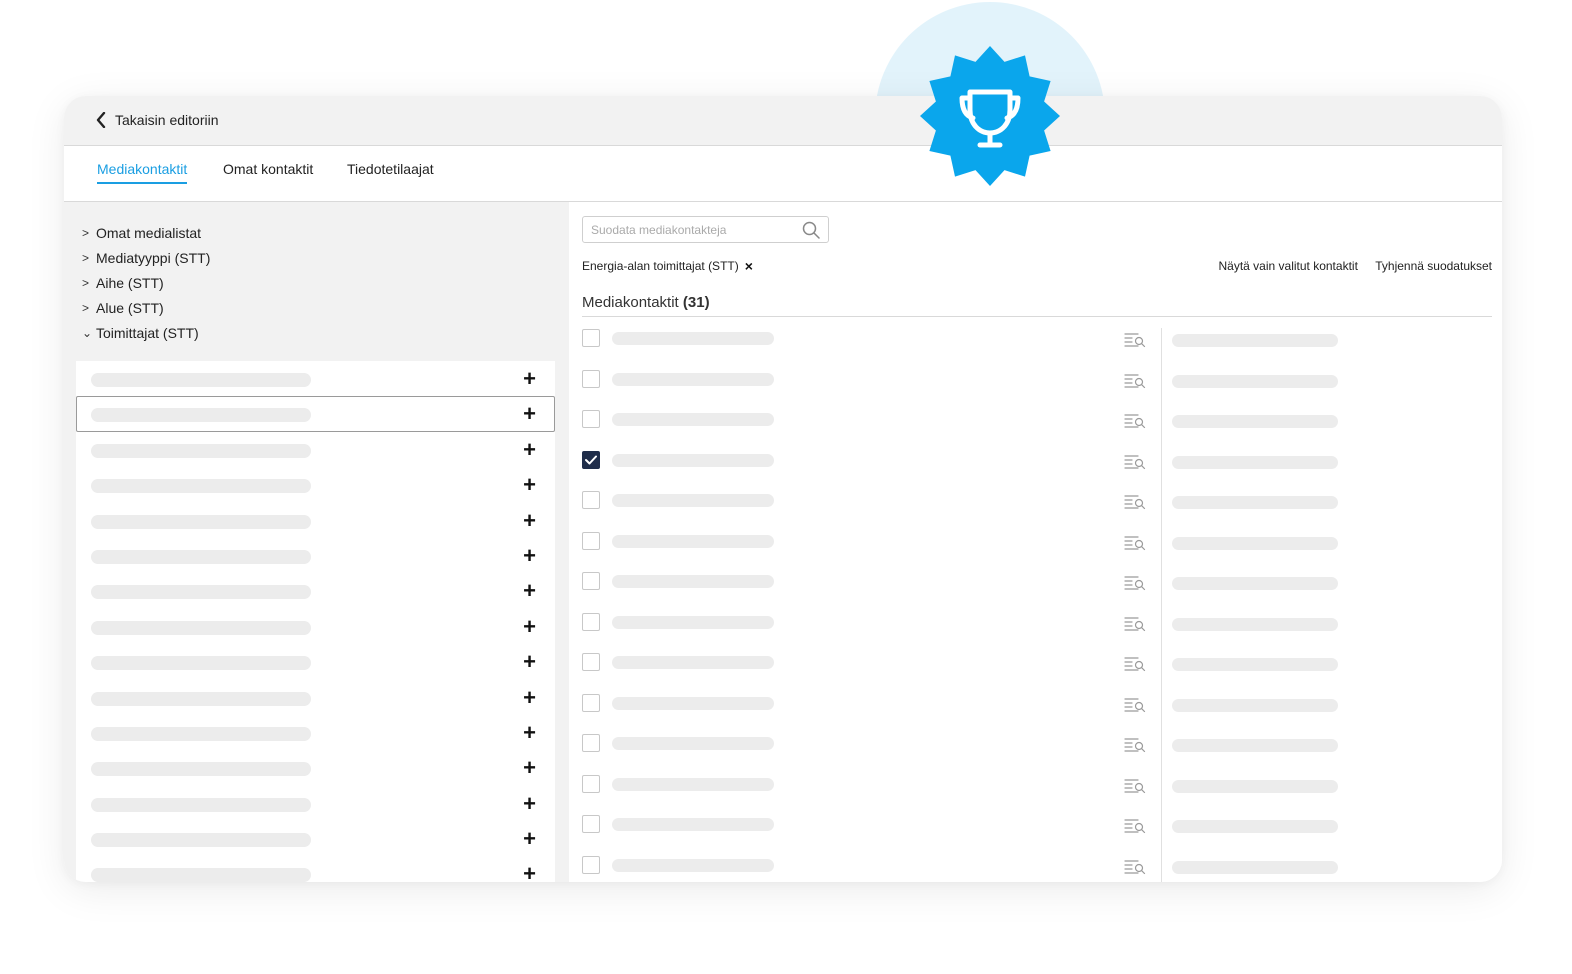  I want to click on tab-omat-kontaktit: Omat kontaktit, so click(268, 171).